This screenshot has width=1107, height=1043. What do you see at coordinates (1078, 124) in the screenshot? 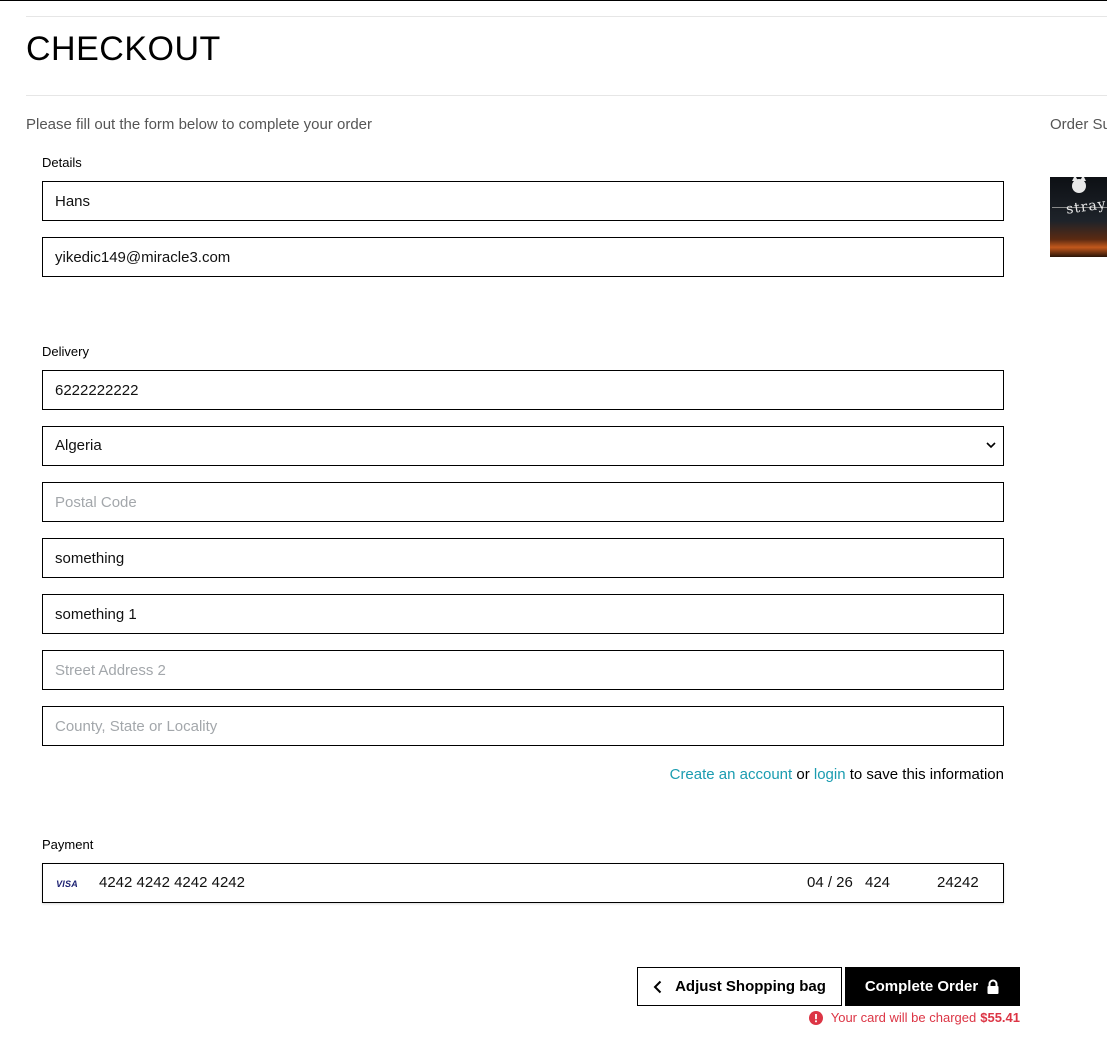
I see `order-summary-title: Order Su` at bounding box center [1078, 124].